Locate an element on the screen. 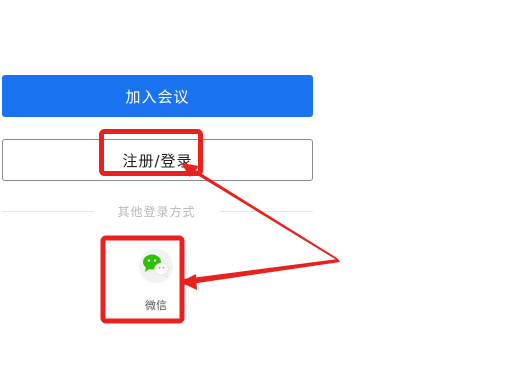 The width and height of the screenshot is (513, 368). arrow-to-wechat is located at coordinates (262, 272).